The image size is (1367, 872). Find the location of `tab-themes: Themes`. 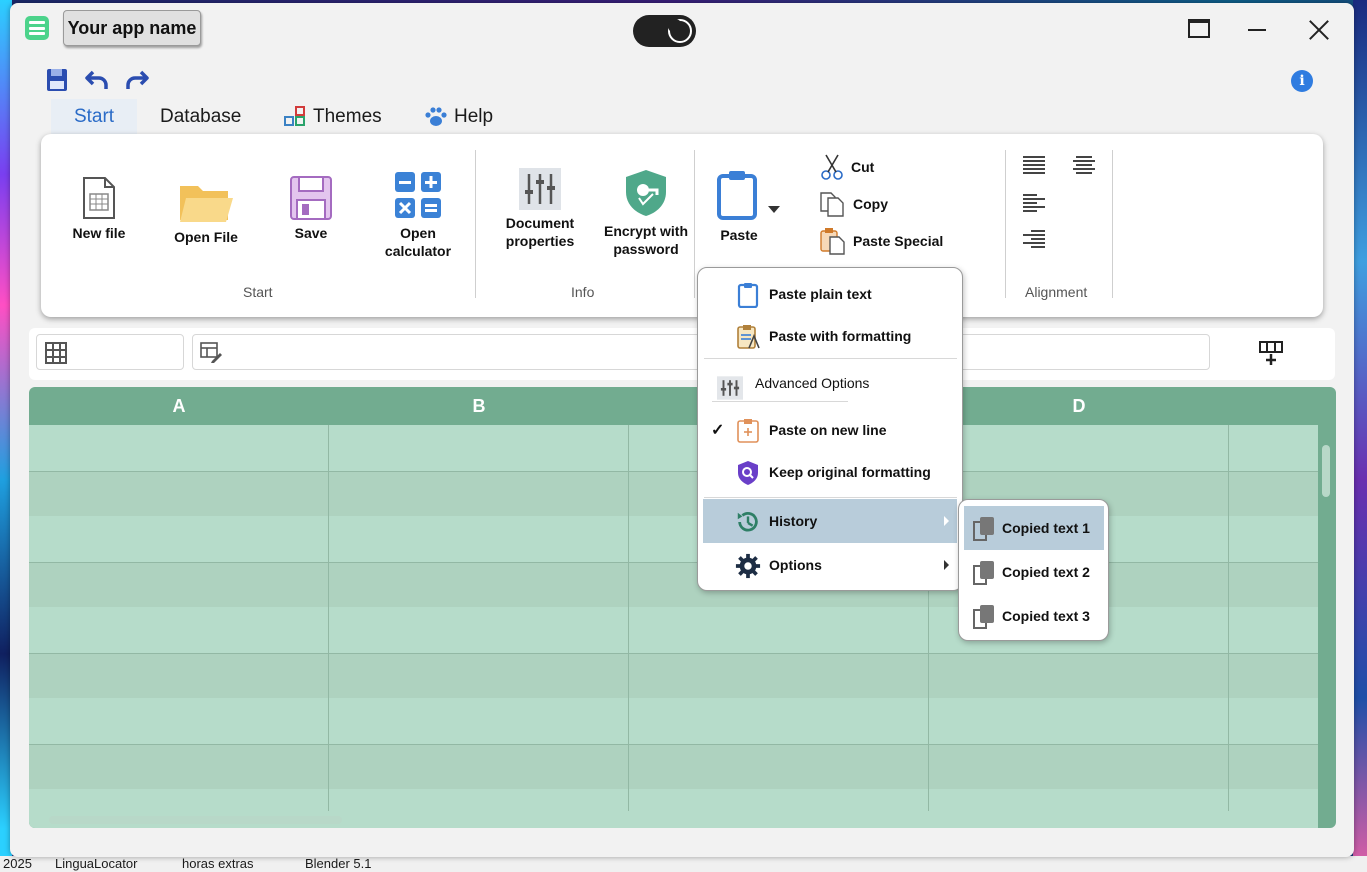

tab-themes: Themes is located at coordinates (332, 117).